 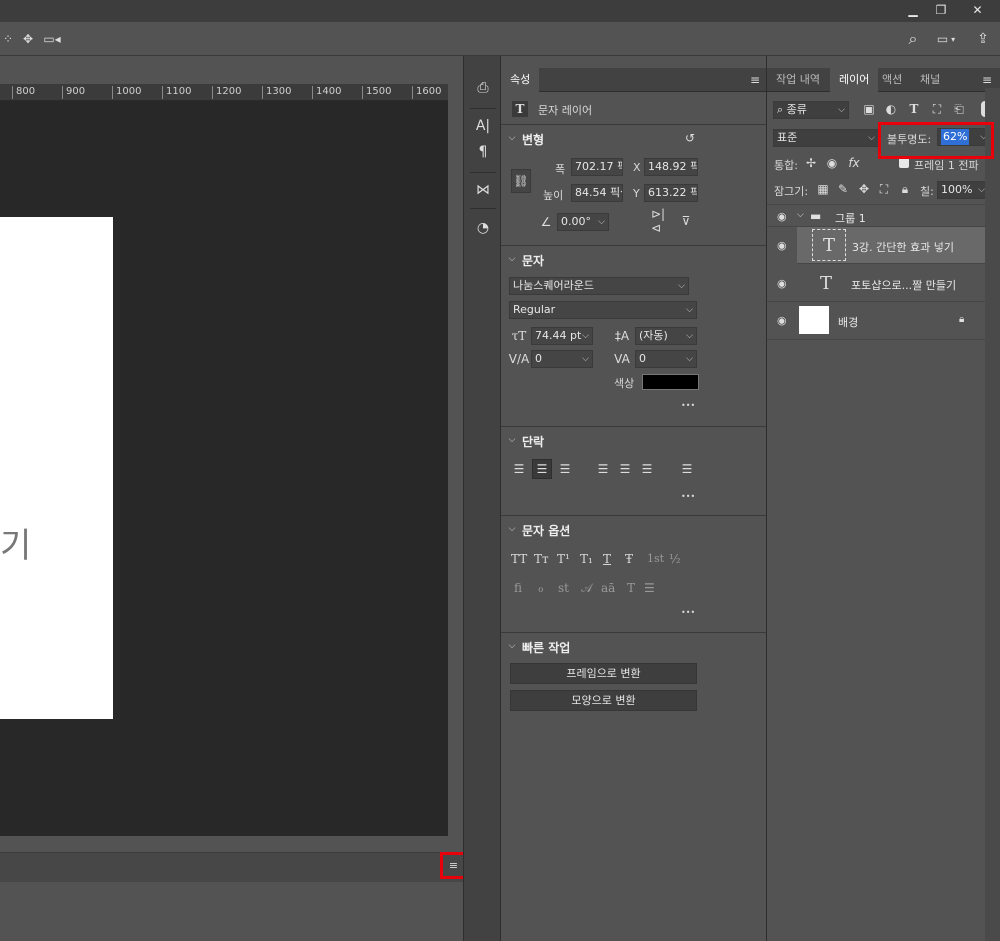 What do you see at coordinates (8, 39) in the screenshot?
I see `align-icon: ⁘` at bounding box center [8, 39].